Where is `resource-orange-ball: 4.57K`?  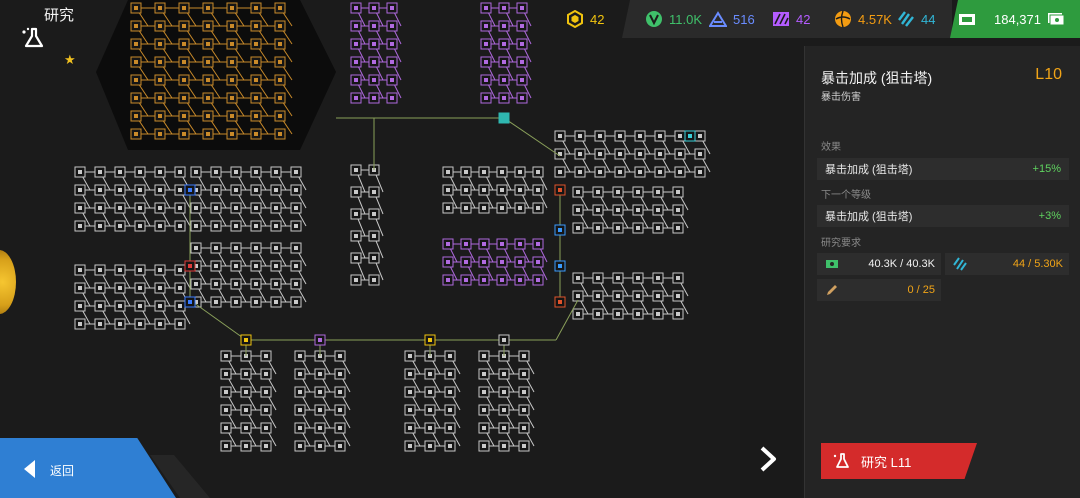 resource-orange-ball: 4.57K is located at coordinates (863, 19).